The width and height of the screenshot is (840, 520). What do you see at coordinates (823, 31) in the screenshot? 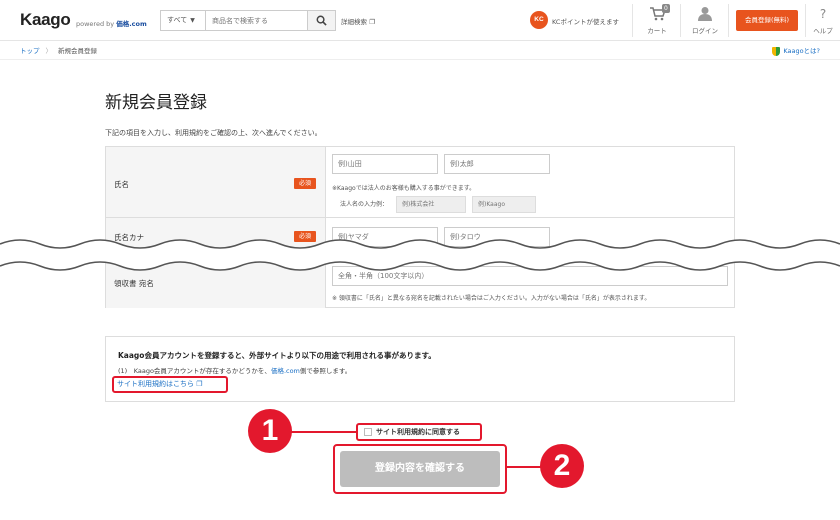
I see `help-label: ヘルプ` at bounding box center [823, 31].